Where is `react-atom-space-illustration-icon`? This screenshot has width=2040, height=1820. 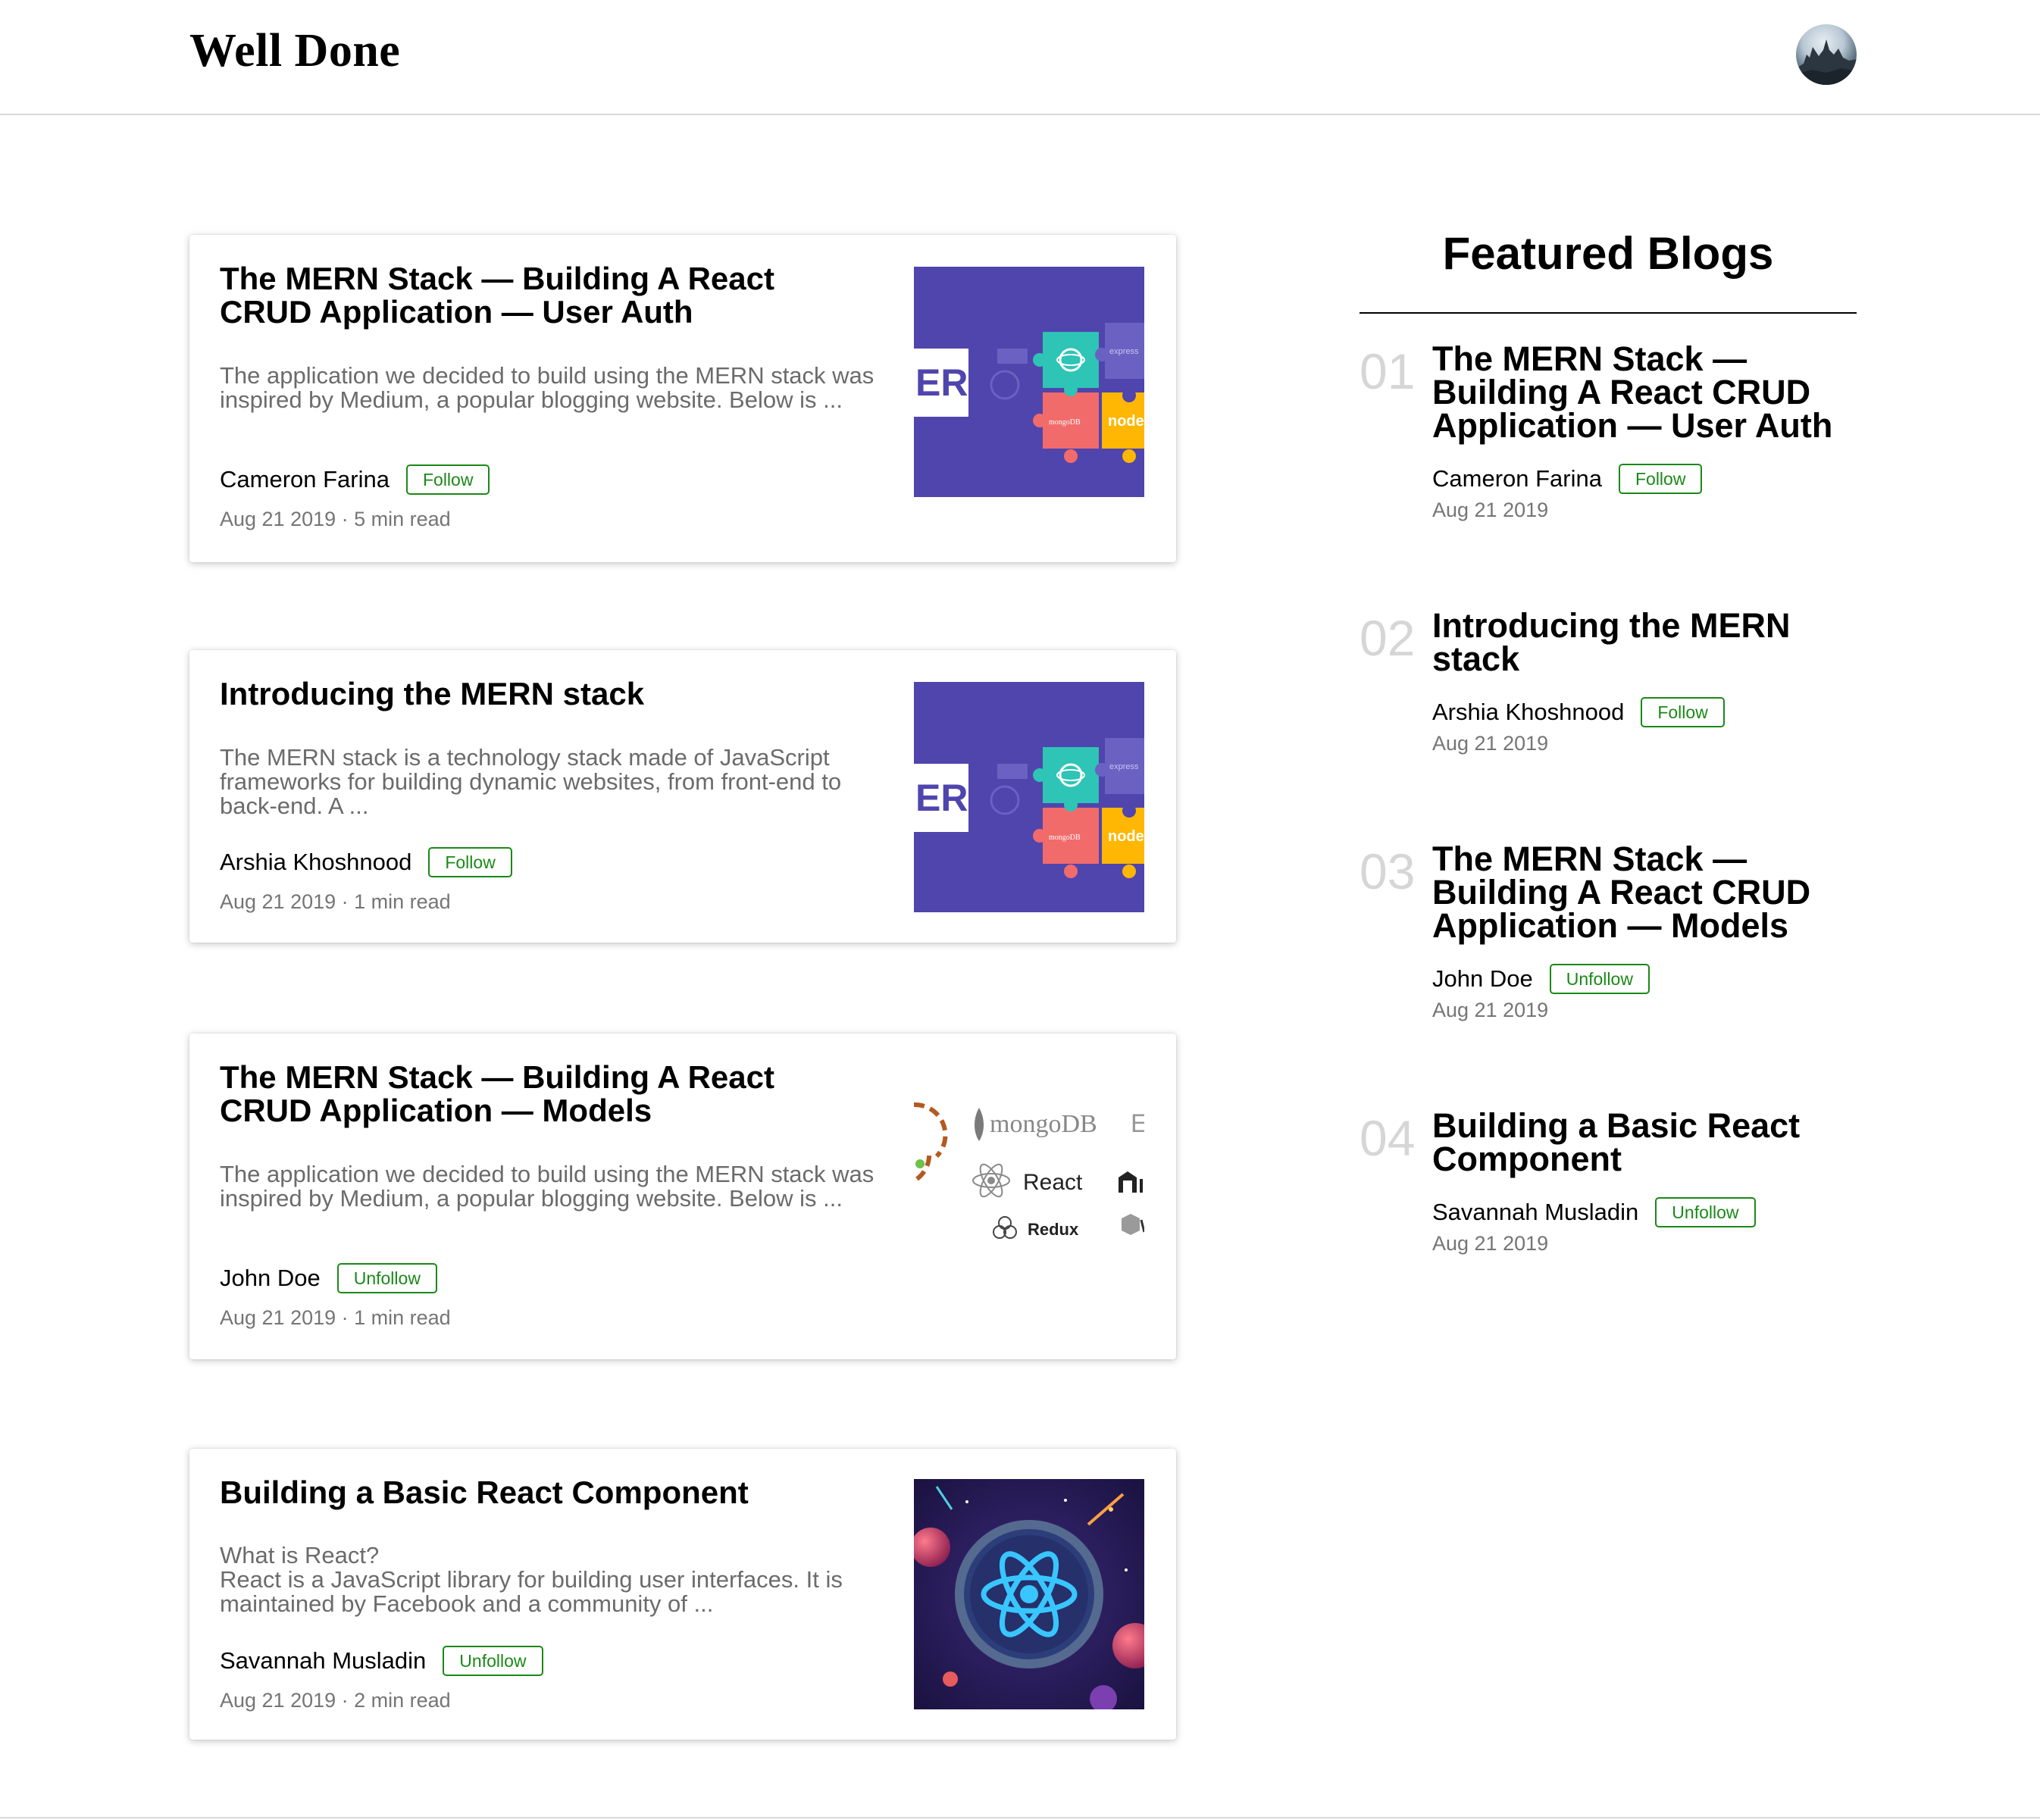 react-atom-space-illustration-icon is located at coordinates (1029, 1594).